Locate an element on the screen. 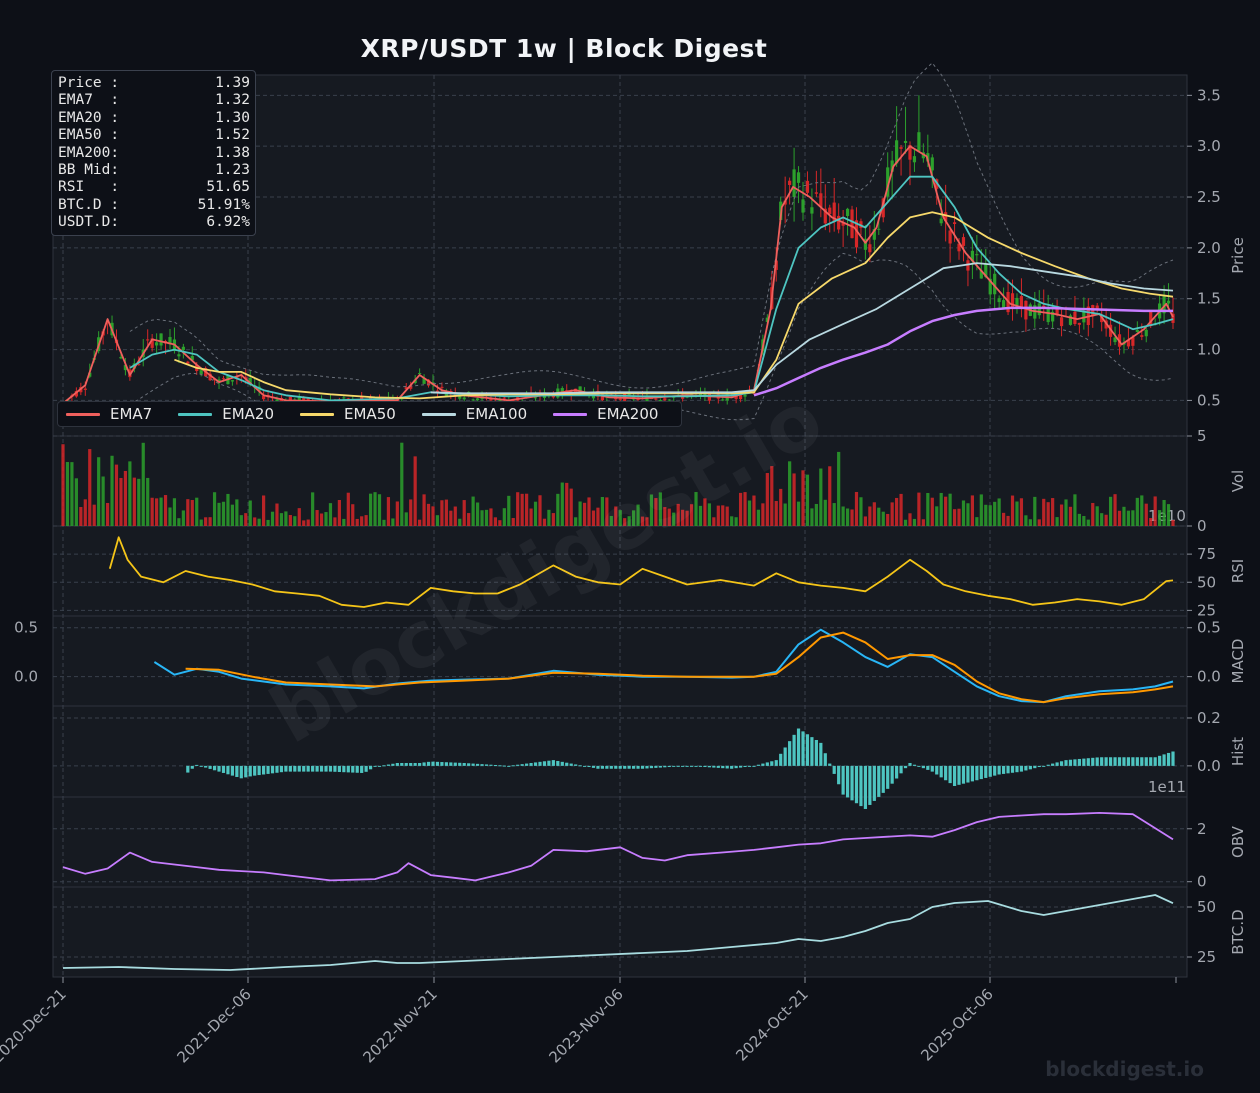  y-tick-label: 75 is located at coordinates (1206, 554).